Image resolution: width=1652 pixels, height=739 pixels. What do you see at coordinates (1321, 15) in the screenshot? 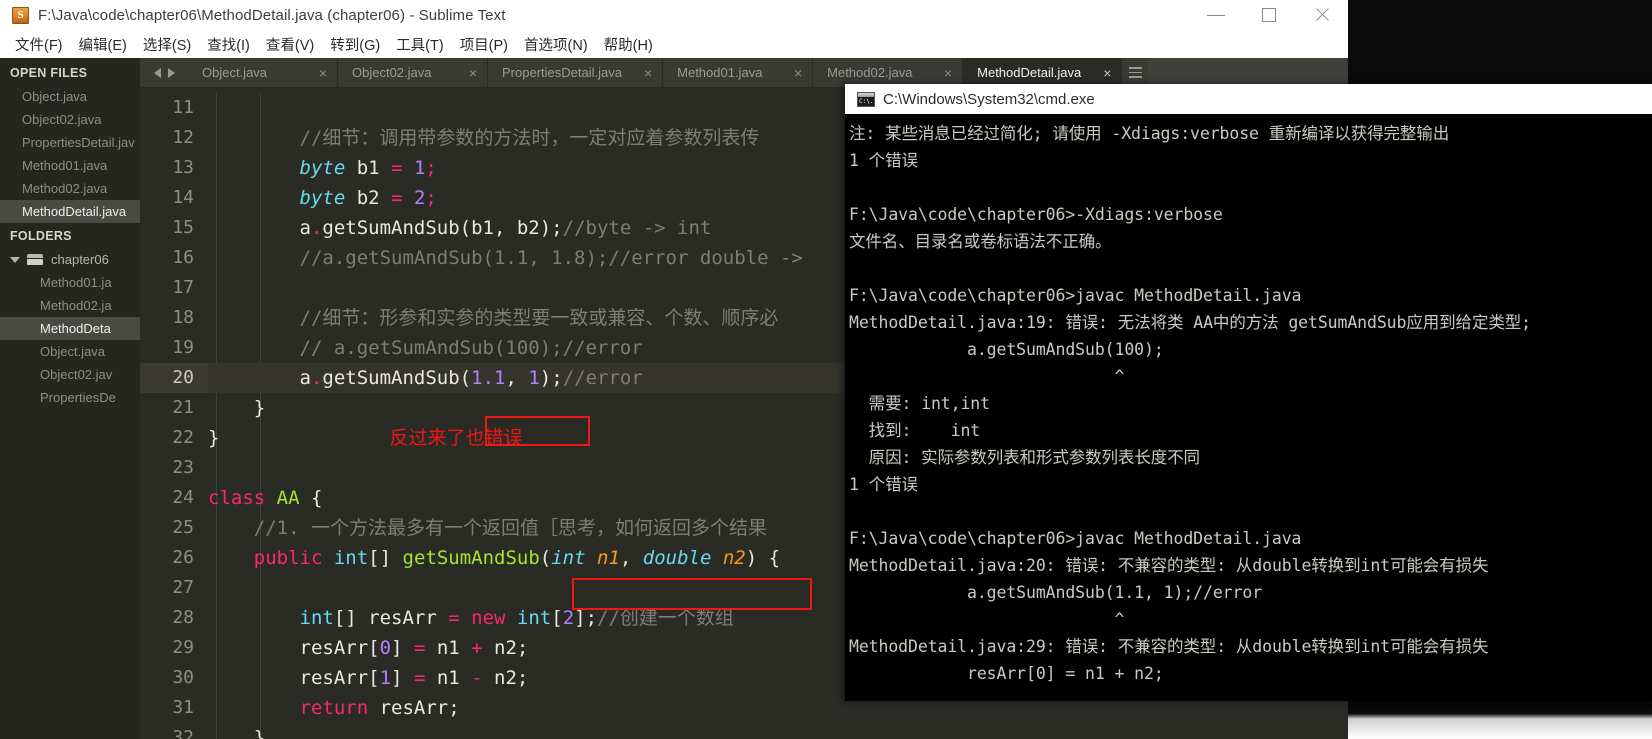
I see `close-button` at bounding box center [1321, 15].